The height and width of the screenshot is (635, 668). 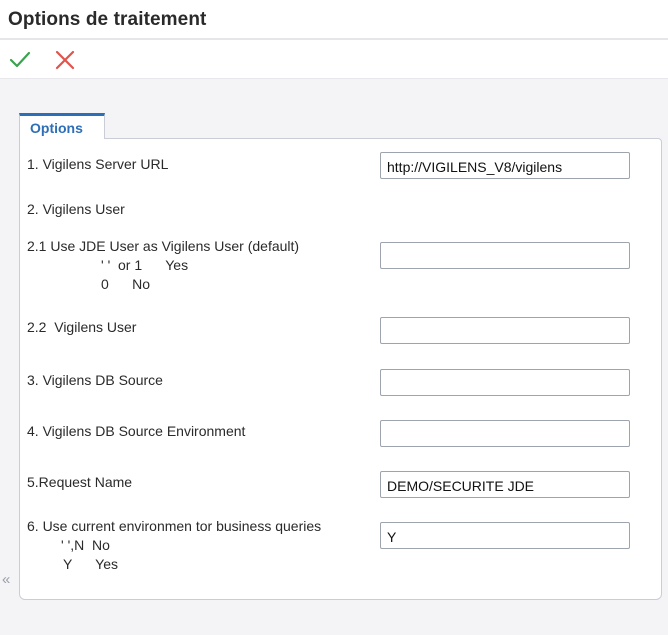 What do you see at coordinates (505, 330) in the screenshot?
I see `vigilens-user-input` at bounding box center [505, 330].